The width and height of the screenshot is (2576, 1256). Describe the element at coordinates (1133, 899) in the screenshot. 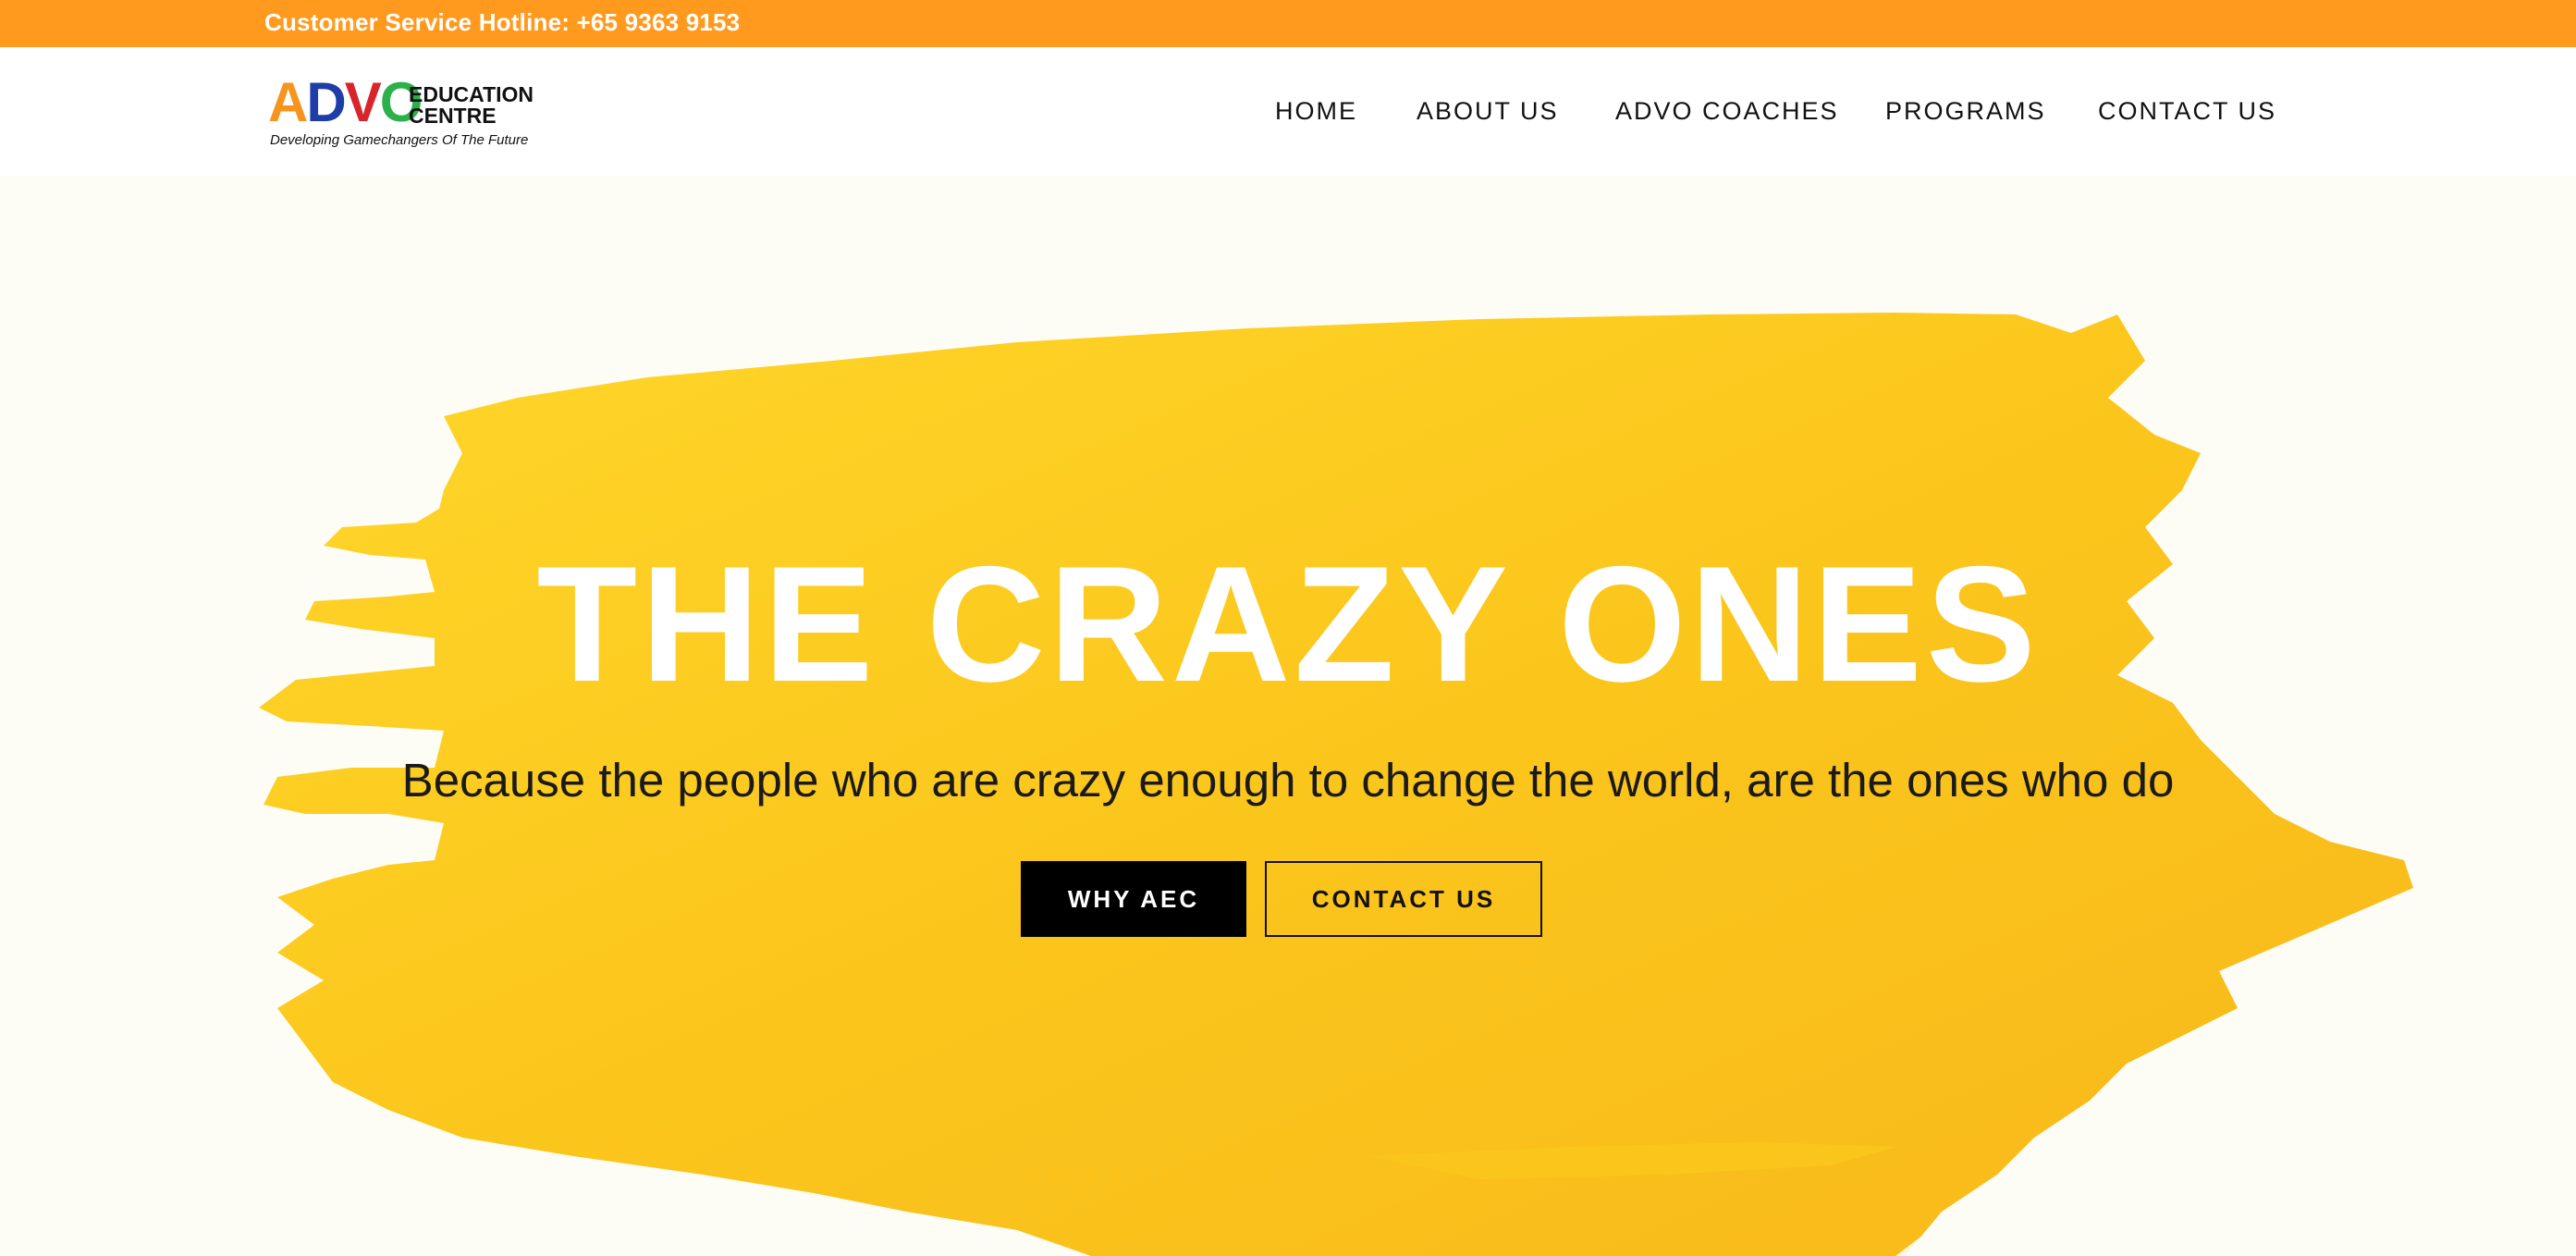

I see `why-aec-button: WHY AEC` at that location.